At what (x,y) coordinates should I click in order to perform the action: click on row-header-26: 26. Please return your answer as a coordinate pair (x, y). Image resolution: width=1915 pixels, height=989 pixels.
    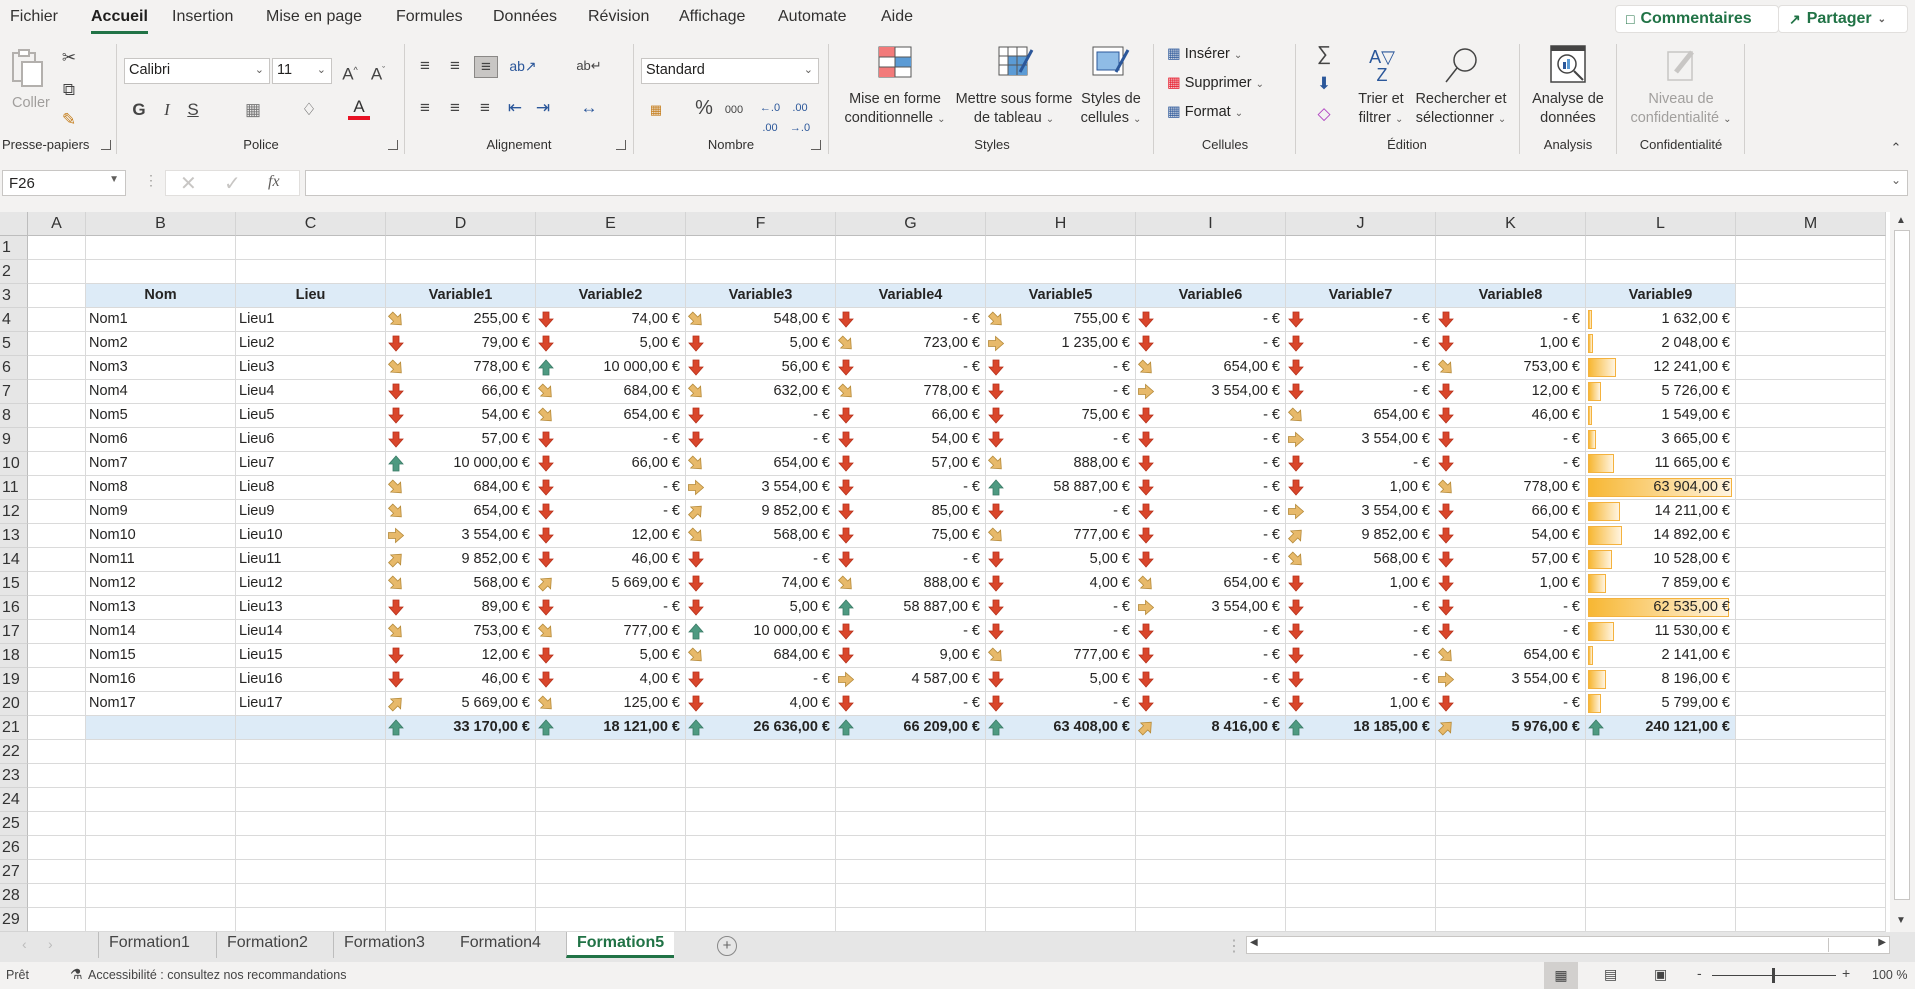
    Looking at the image, I should click on (14, 848).